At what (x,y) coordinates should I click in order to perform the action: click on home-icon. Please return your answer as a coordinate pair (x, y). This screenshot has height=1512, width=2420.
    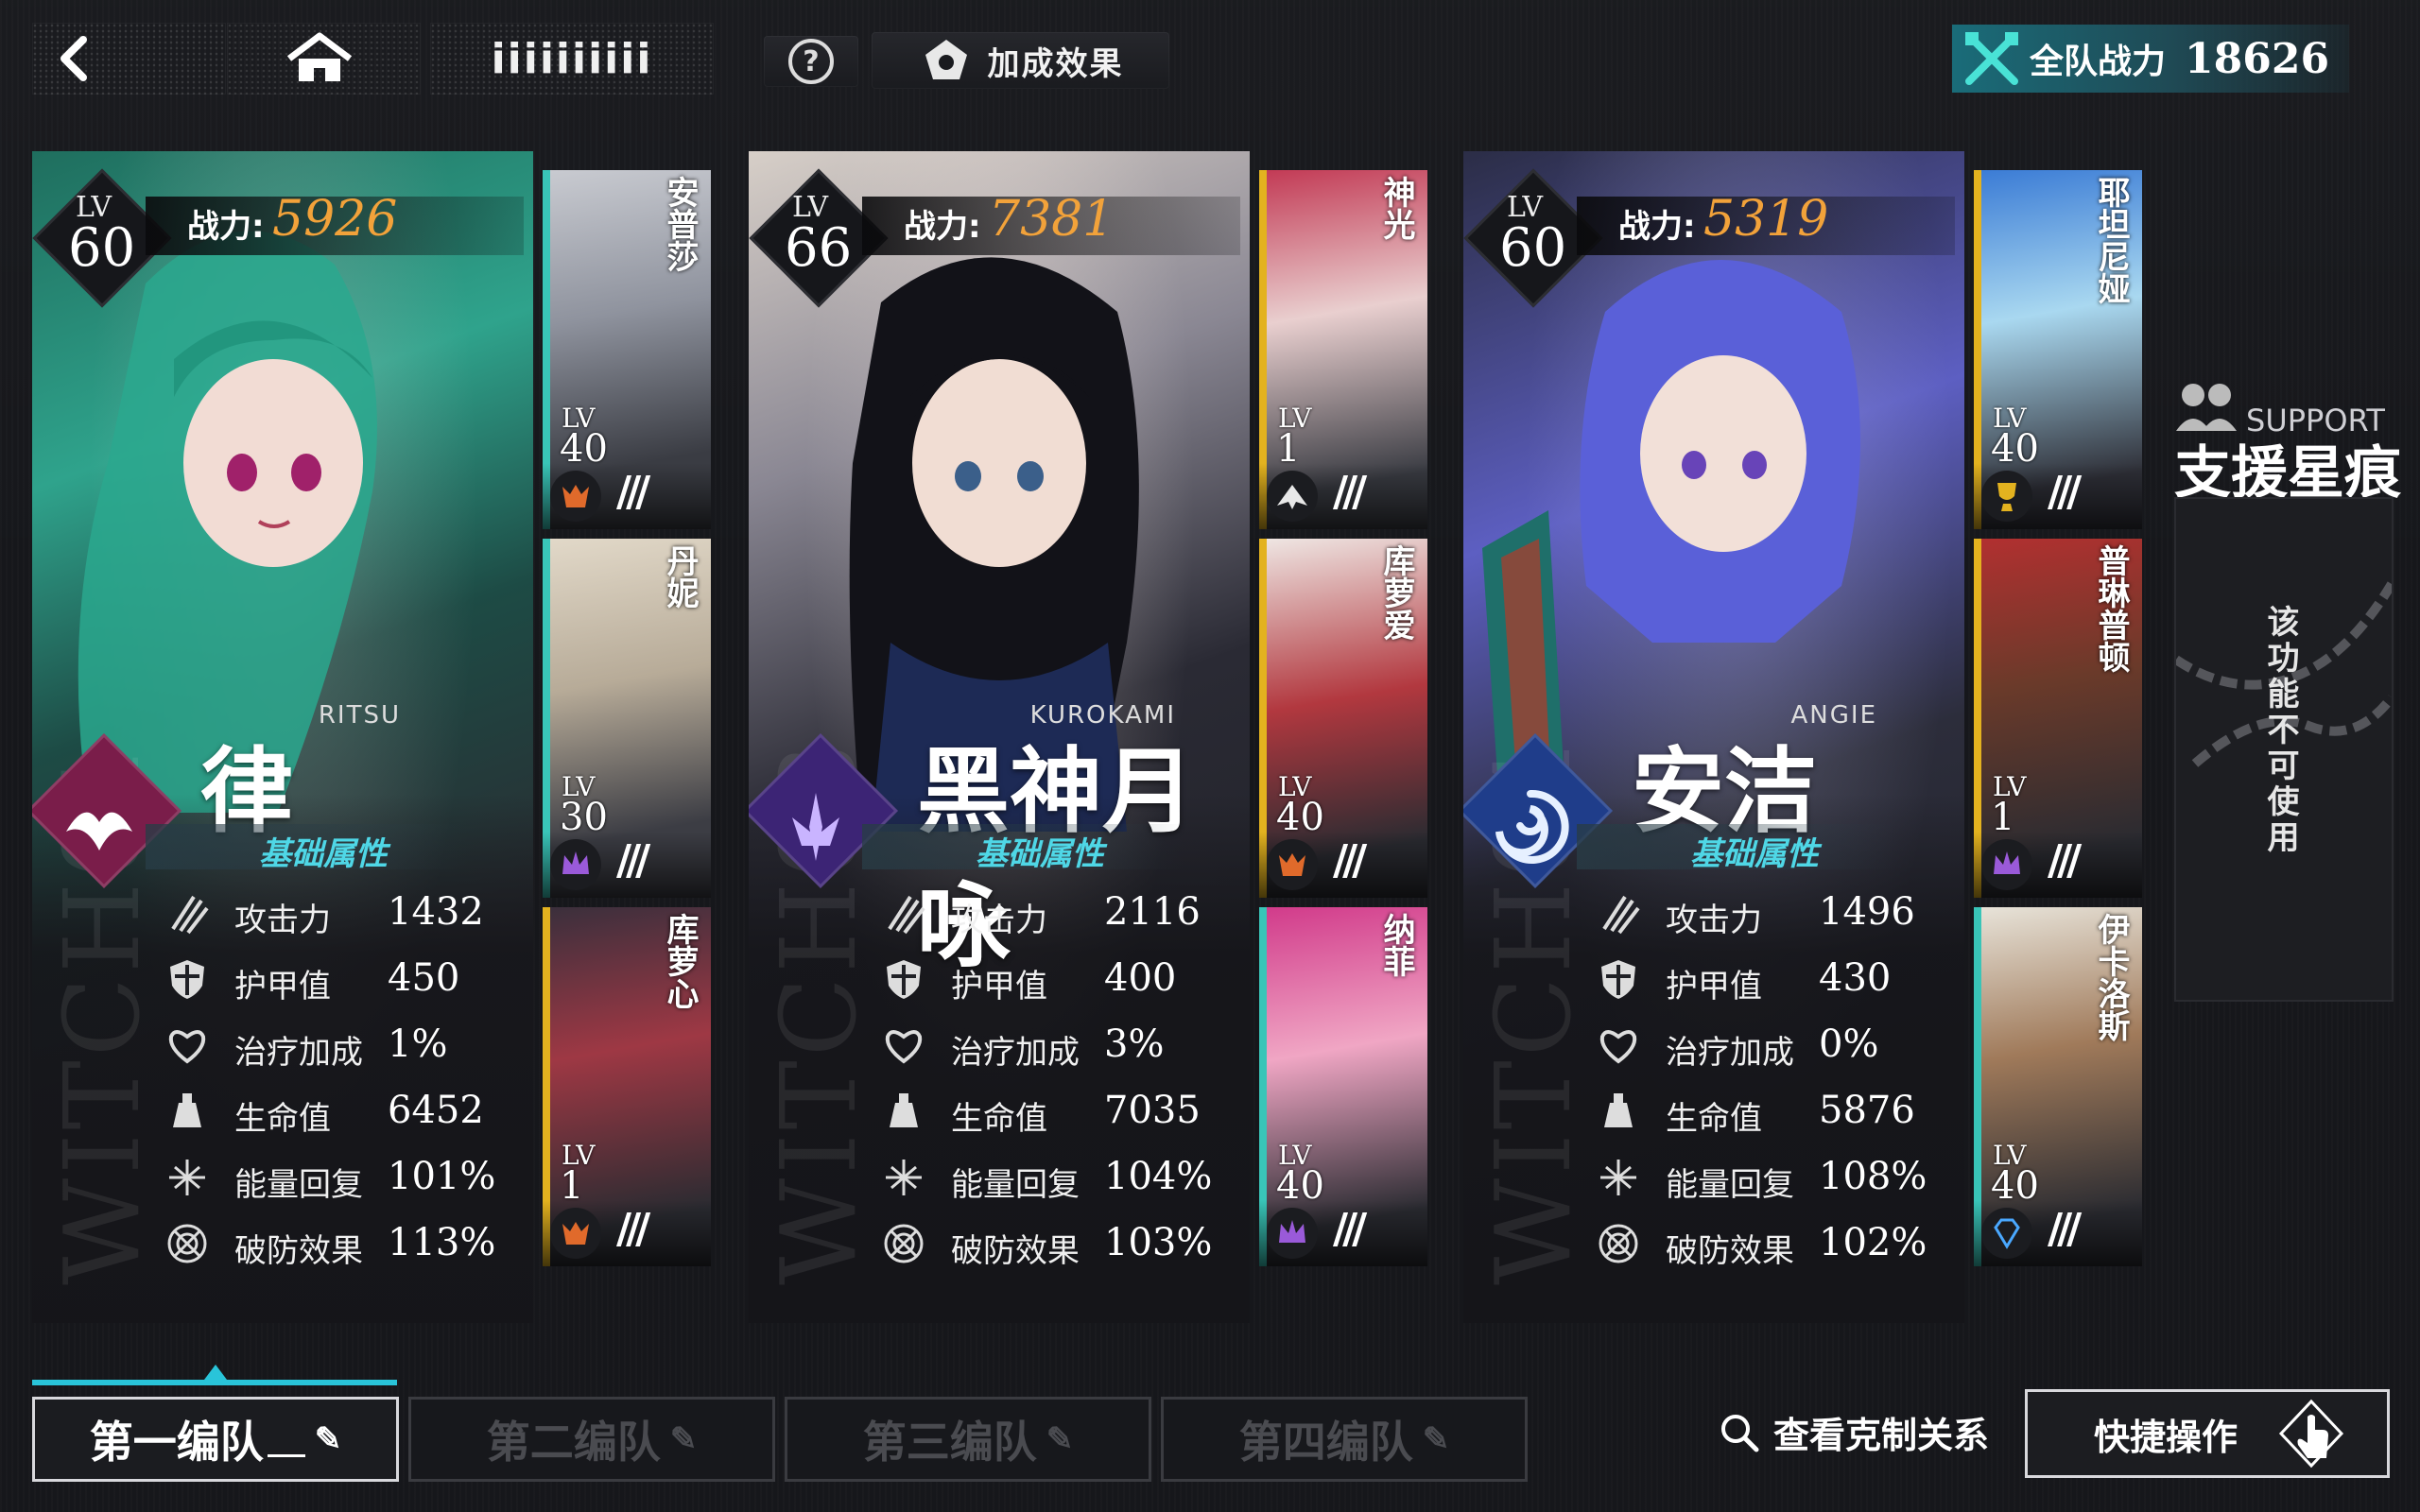
    Looking at the image, I should click on (319, 56).